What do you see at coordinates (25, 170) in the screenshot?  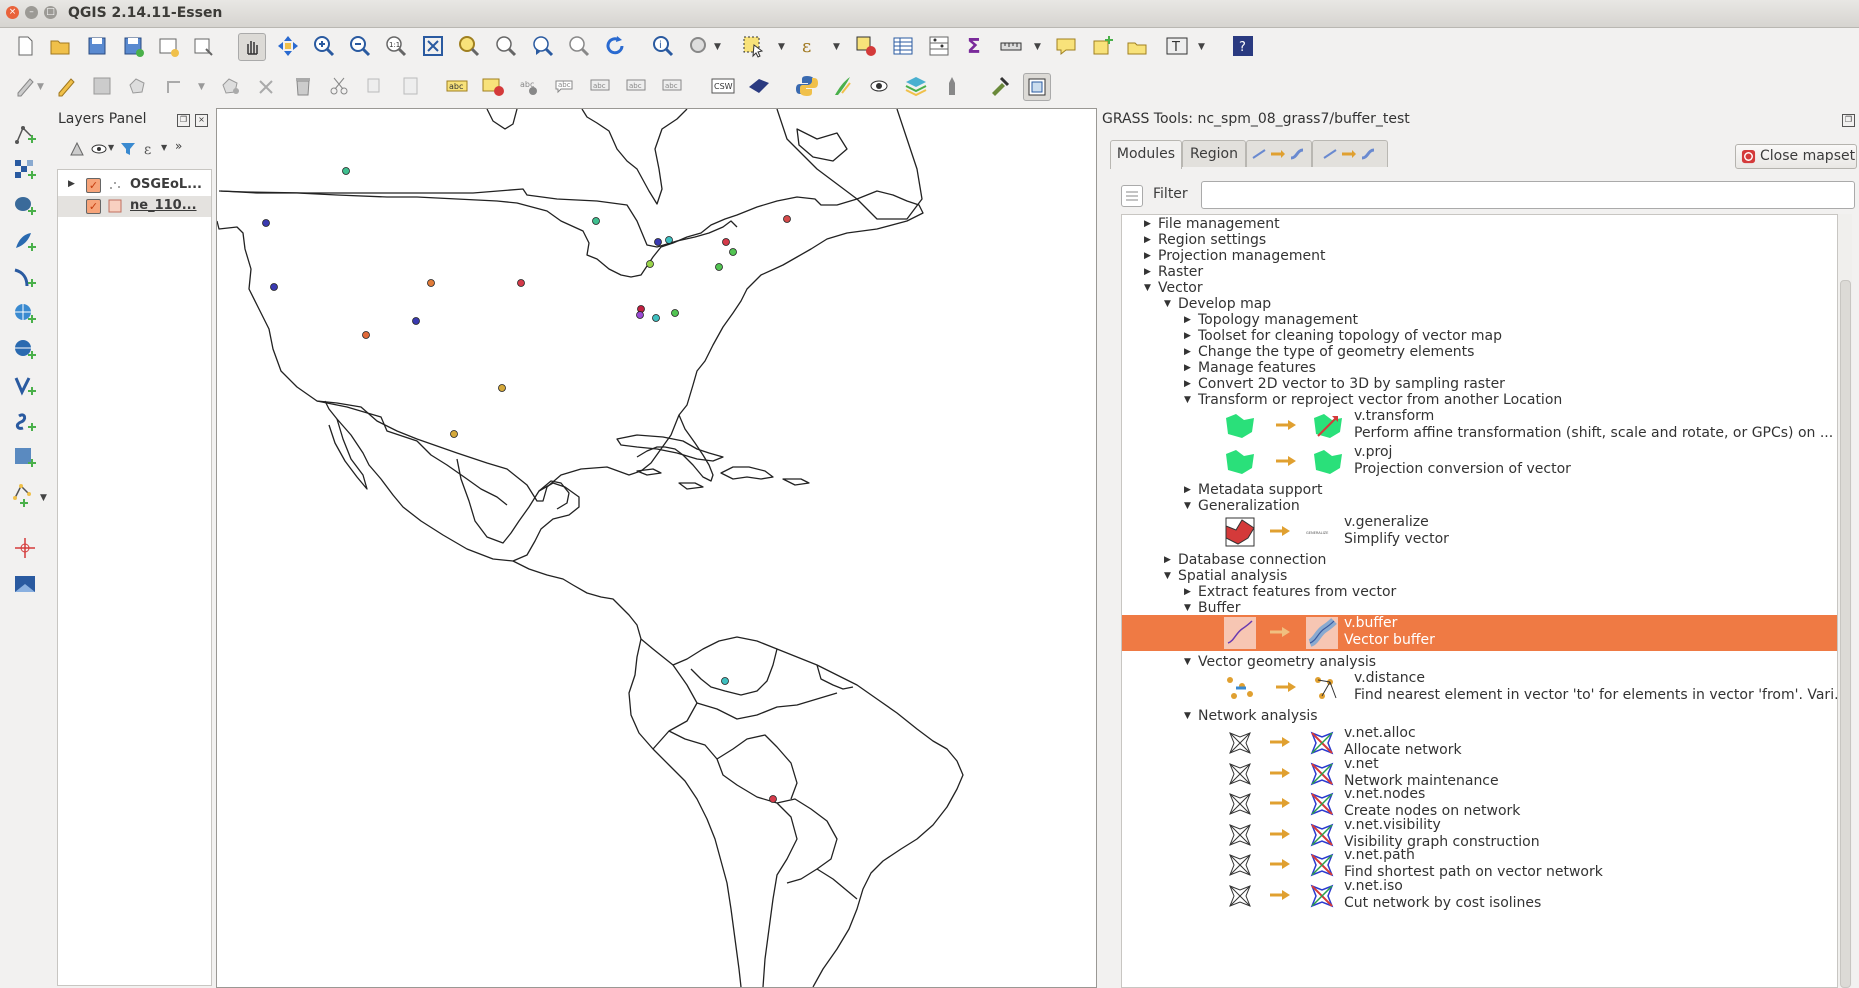 I see `add-raster-layer-icon` at bounding box center [25, 170].